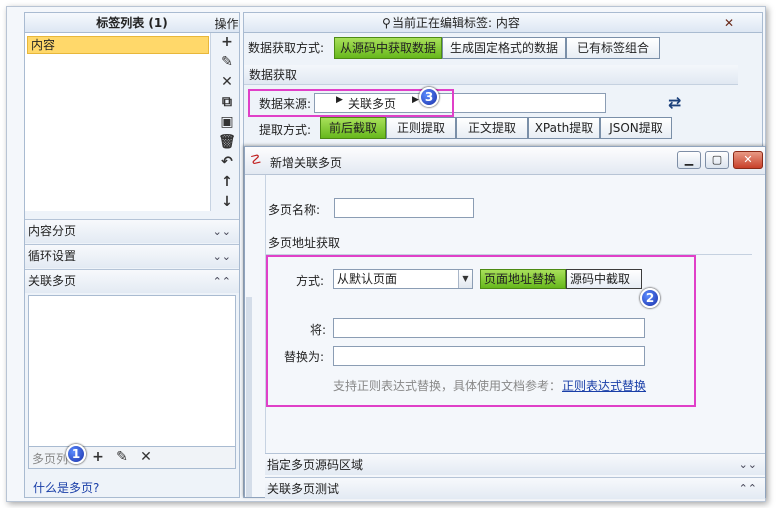 This screenshot has height=508, width=776. Describe the element at coordinates (132, 458) in the screenshot. I see `multi-page-toolbar: 多页列 + ✎ ✕` at that location.